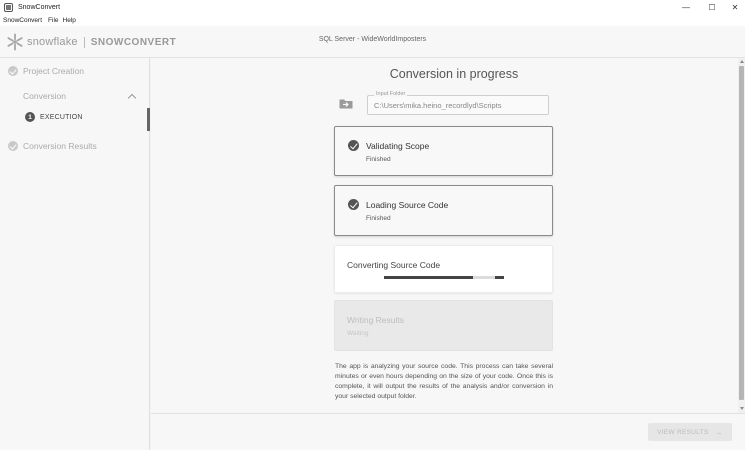 The width and height of the screenshot is (745, 450). I want to click on app-icon, so click(8, 7).